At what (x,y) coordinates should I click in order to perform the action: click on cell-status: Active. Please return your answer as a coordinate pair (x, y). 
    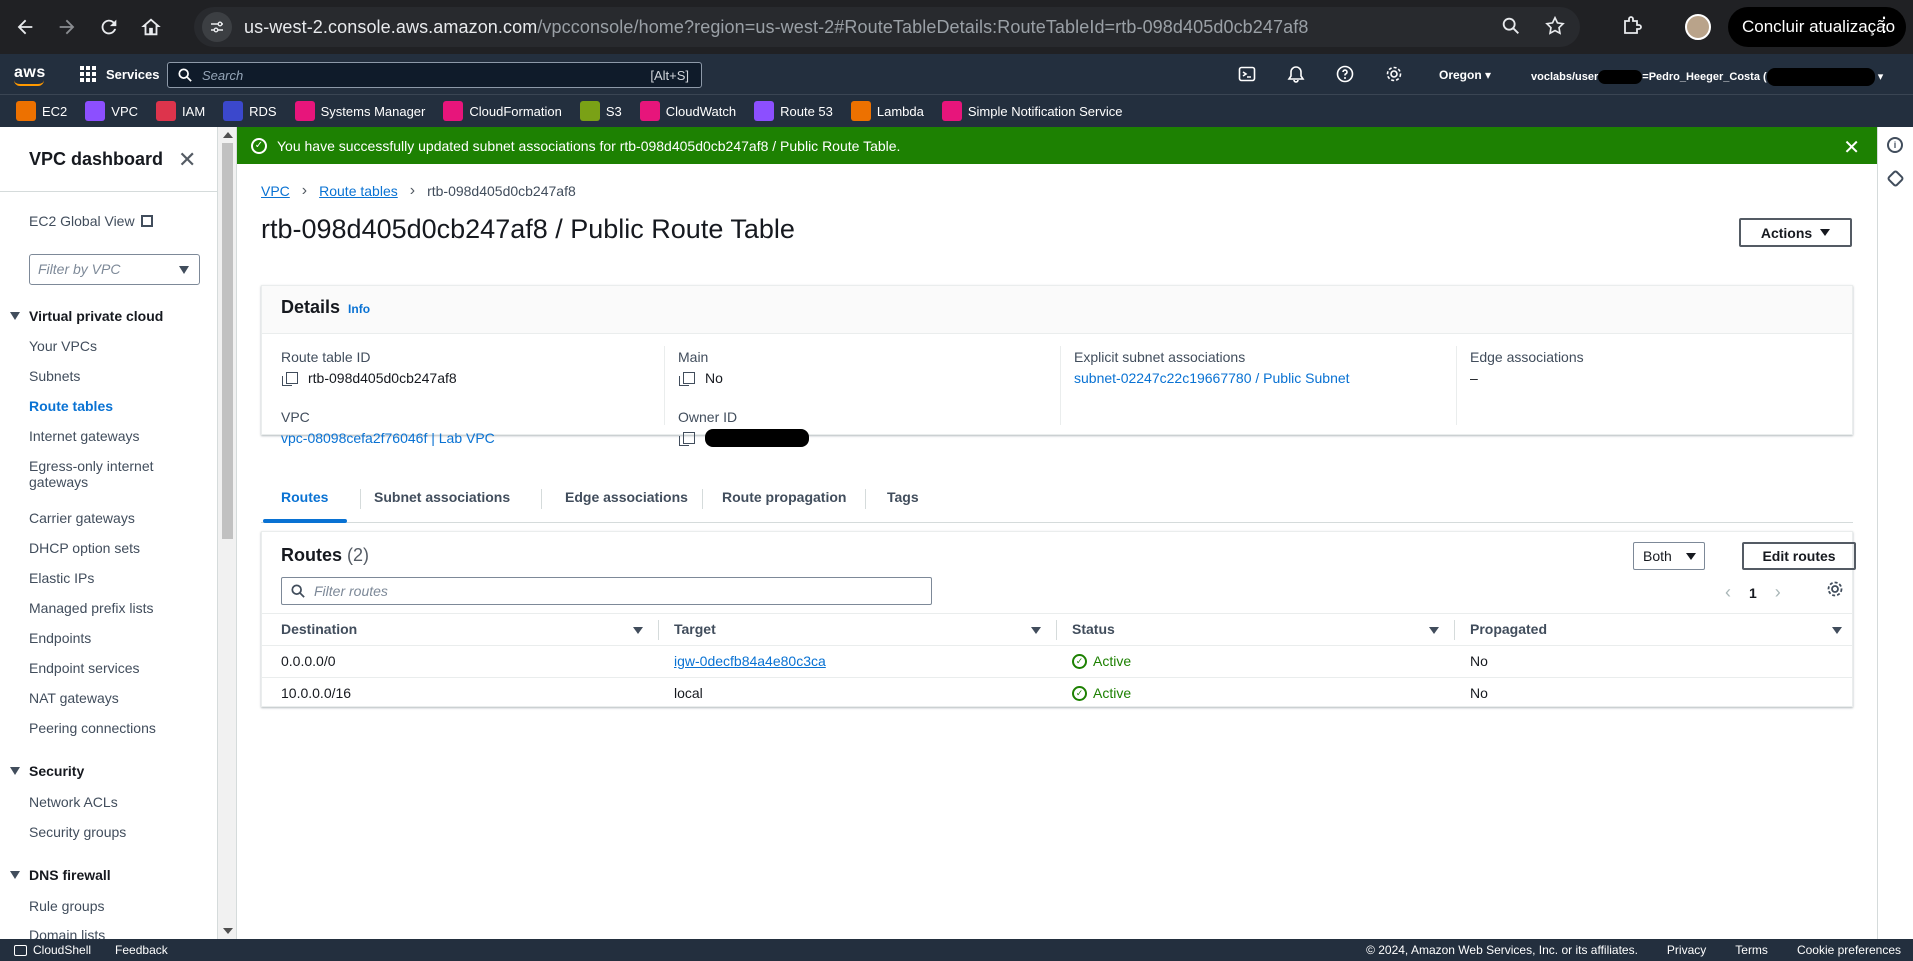
    Looking at the image, I should click on (1112, 693).